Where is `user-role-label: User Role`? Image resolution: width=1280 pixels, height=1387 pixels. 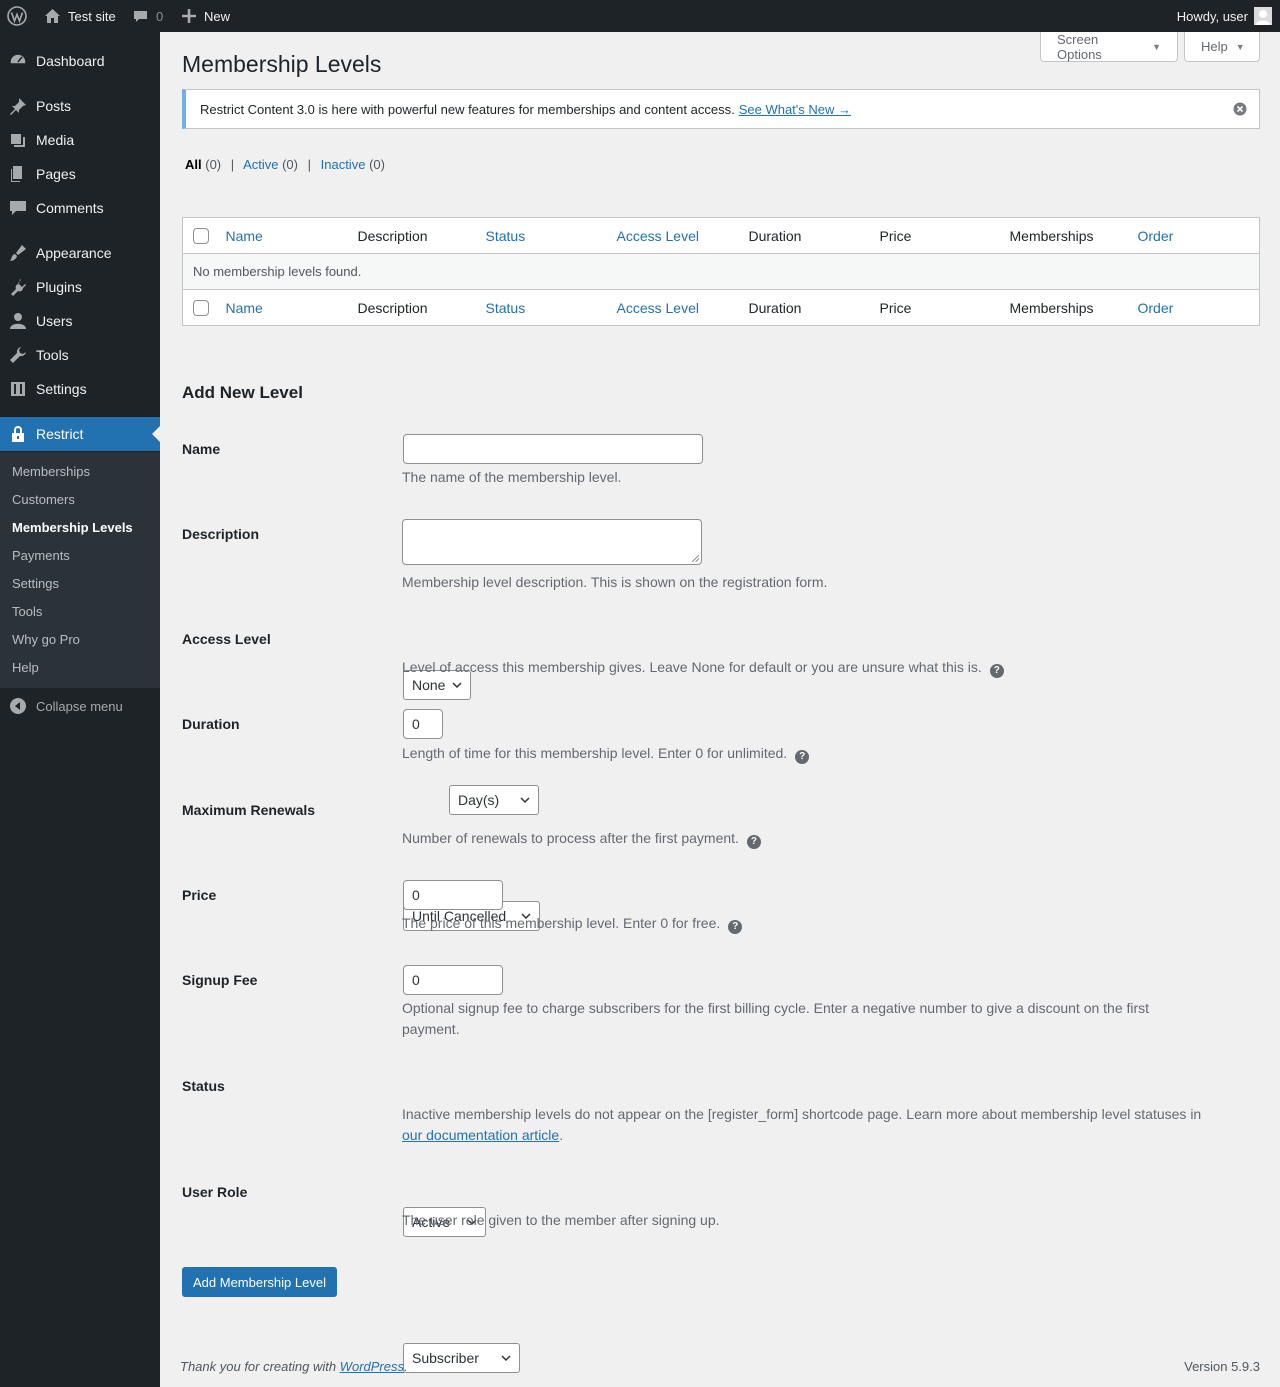
user-role-label: User Role is located at coordinates (215, 1192).